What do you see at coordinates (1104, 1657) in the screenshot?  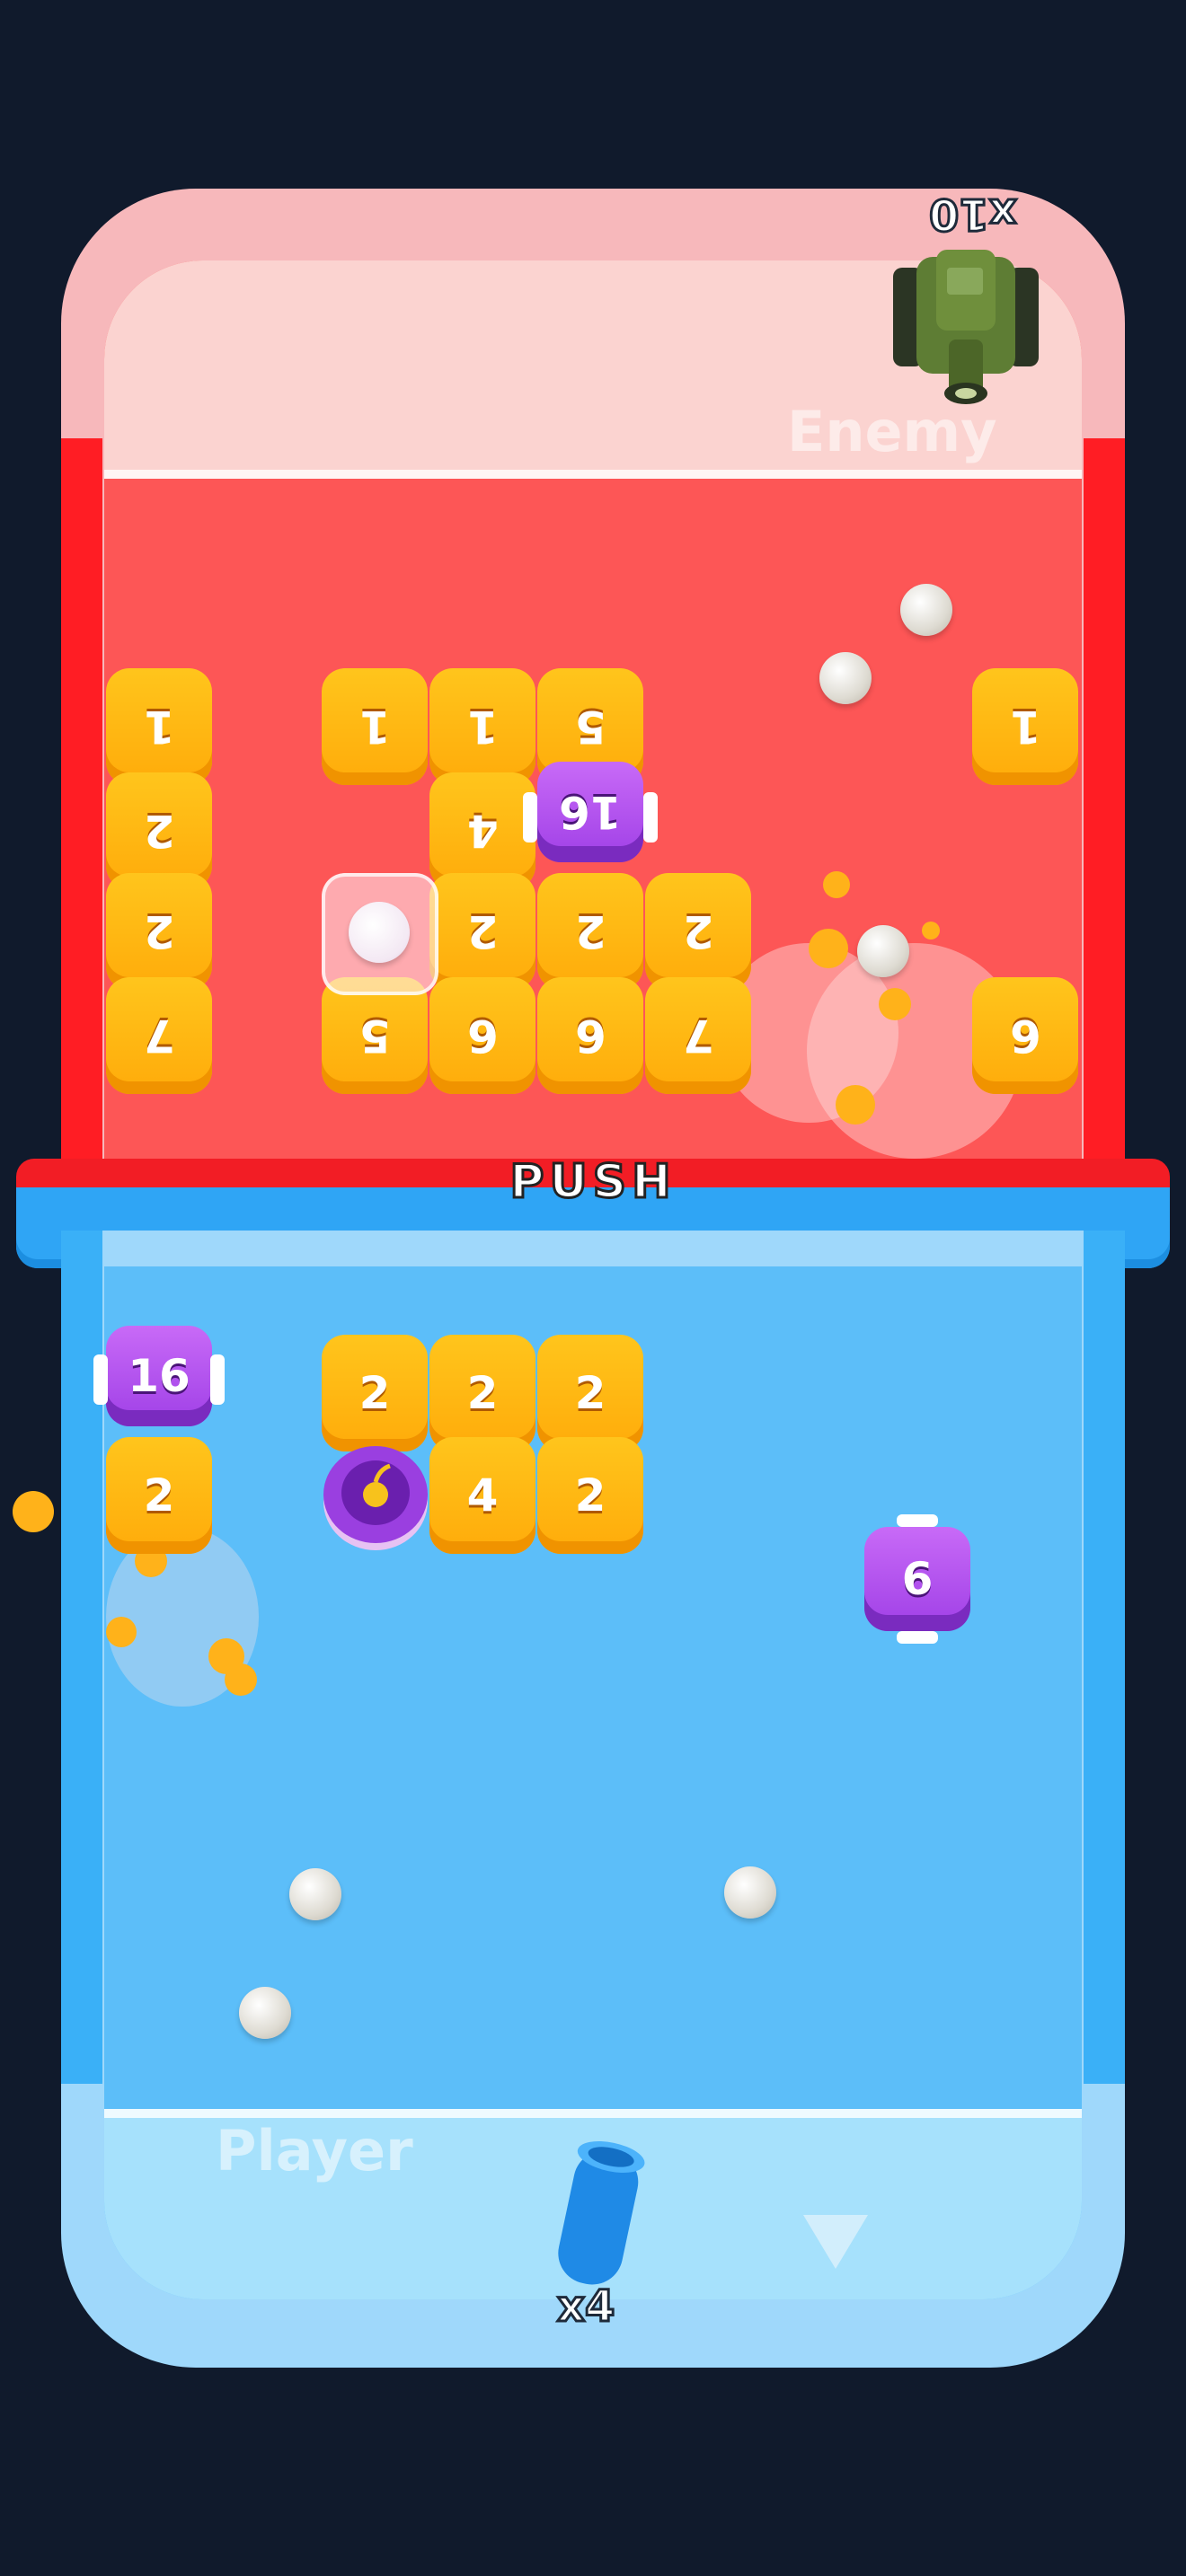 I see `player-right-rail` at bounding box center [1104, 1657].